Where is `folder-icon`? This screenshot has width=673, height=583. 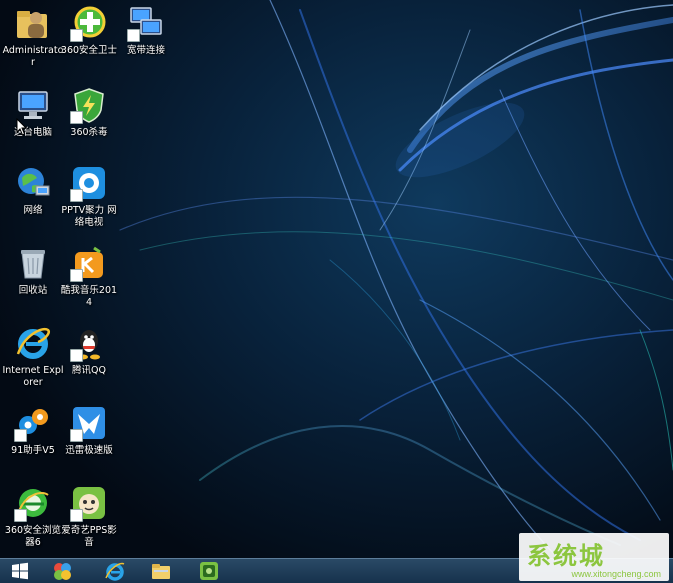 folder-icon is located at coordinates (161, 571).